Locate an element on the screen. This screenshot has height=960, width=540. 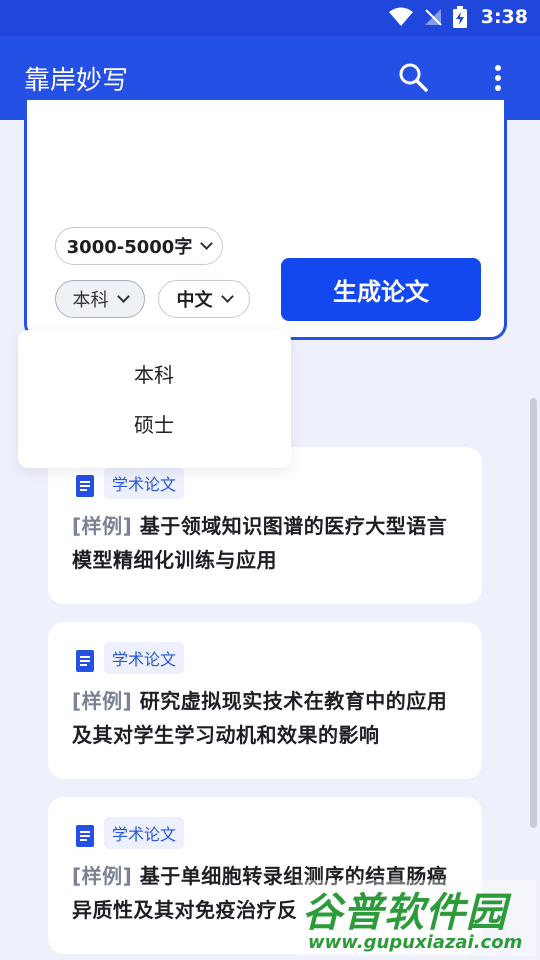
watermark: 谷普软件园 www.gupuxiazai.com is located at coordinates (416, 918).